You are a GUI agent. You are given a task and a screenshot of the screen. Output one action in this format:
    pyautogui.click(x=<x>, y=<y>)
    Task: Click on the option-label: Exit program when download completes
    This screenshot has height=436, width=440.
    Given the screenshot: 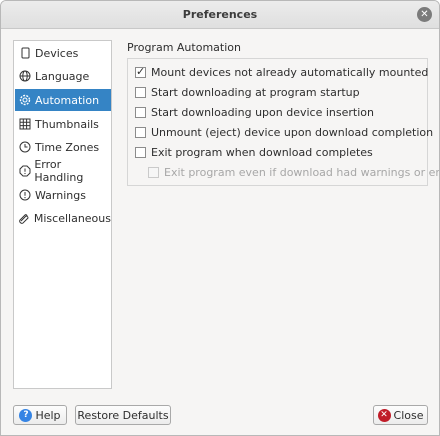 What is the action you would take?
    pyautogui.click(x=262, y=152)
    